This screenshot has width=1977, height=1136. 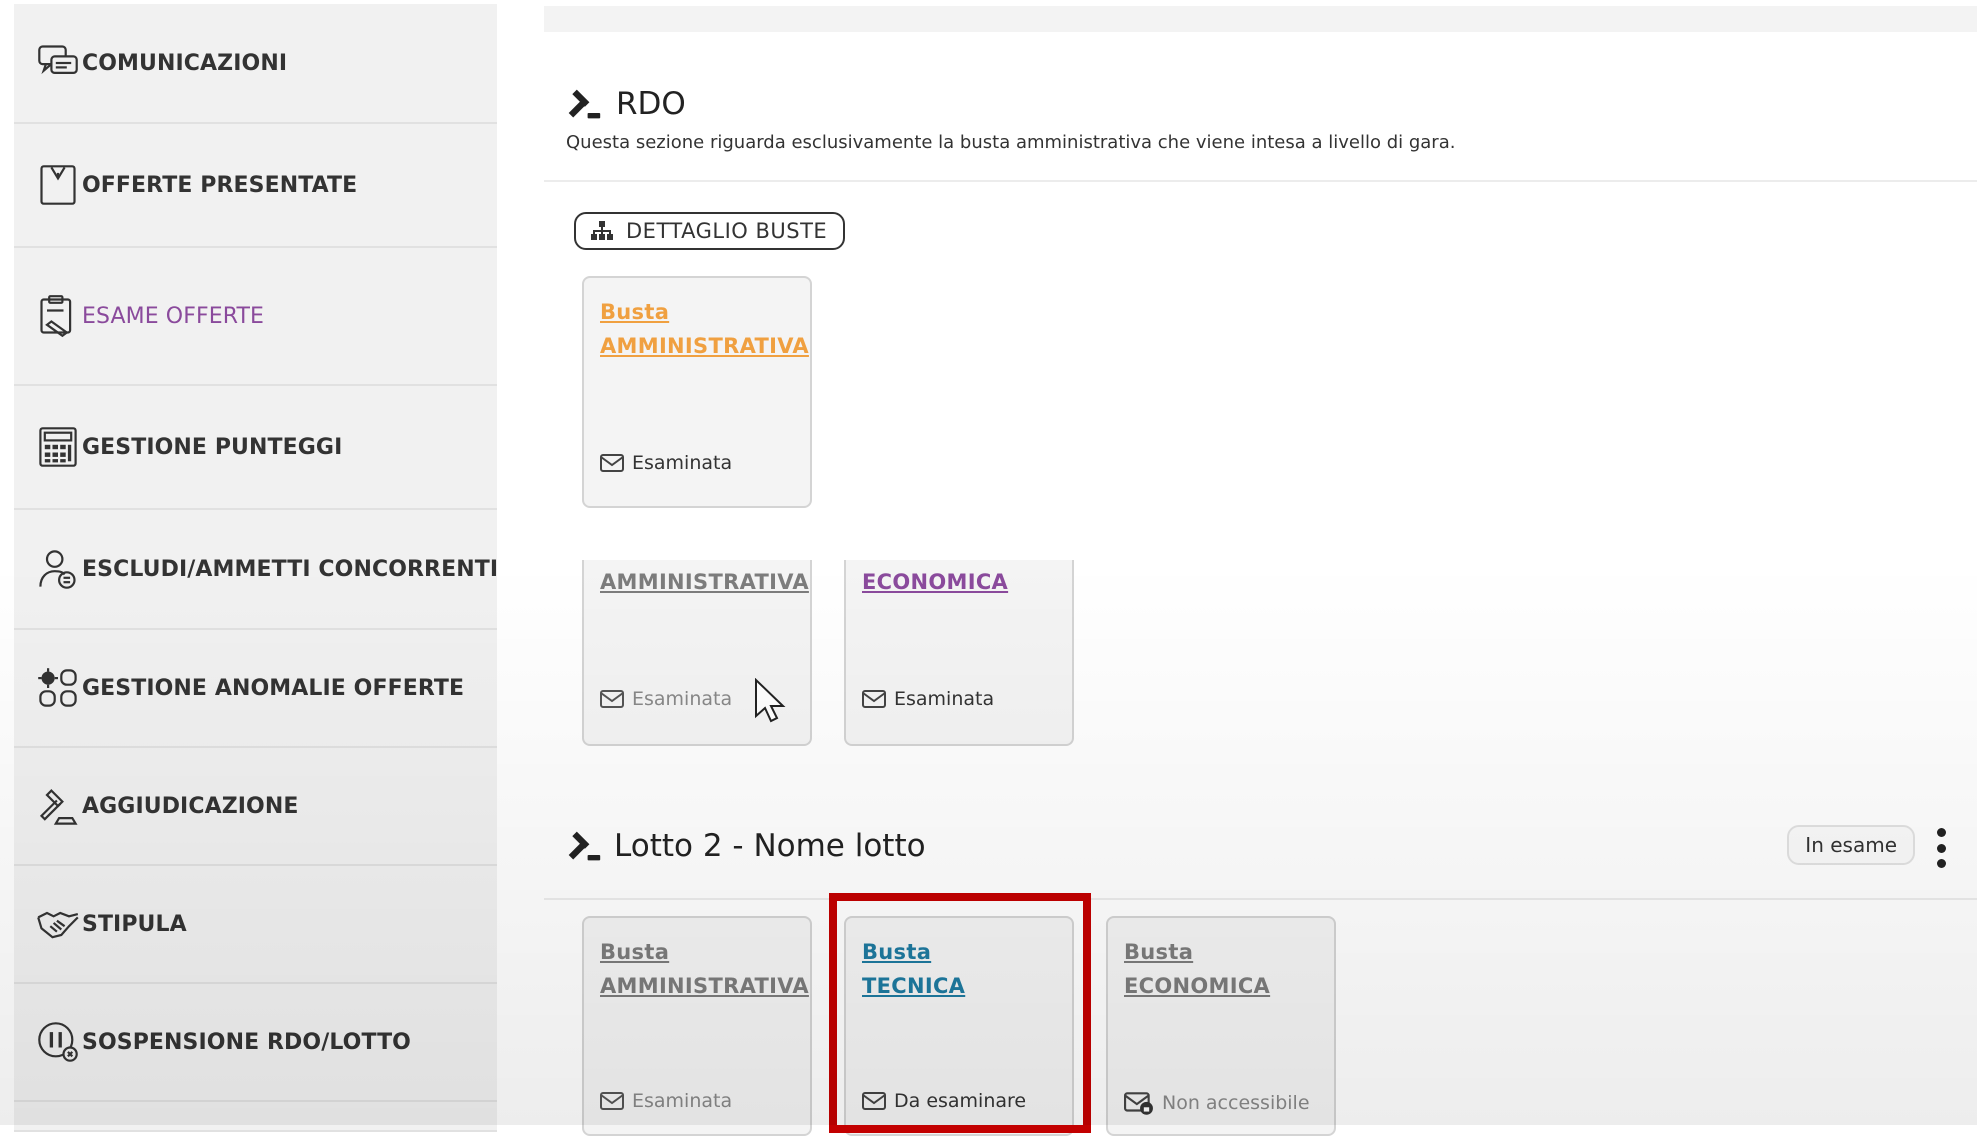 What do you see at coordinates (1260, 19) in the screenshot?
I see `top-bar` at bounding box center [1260, 19].